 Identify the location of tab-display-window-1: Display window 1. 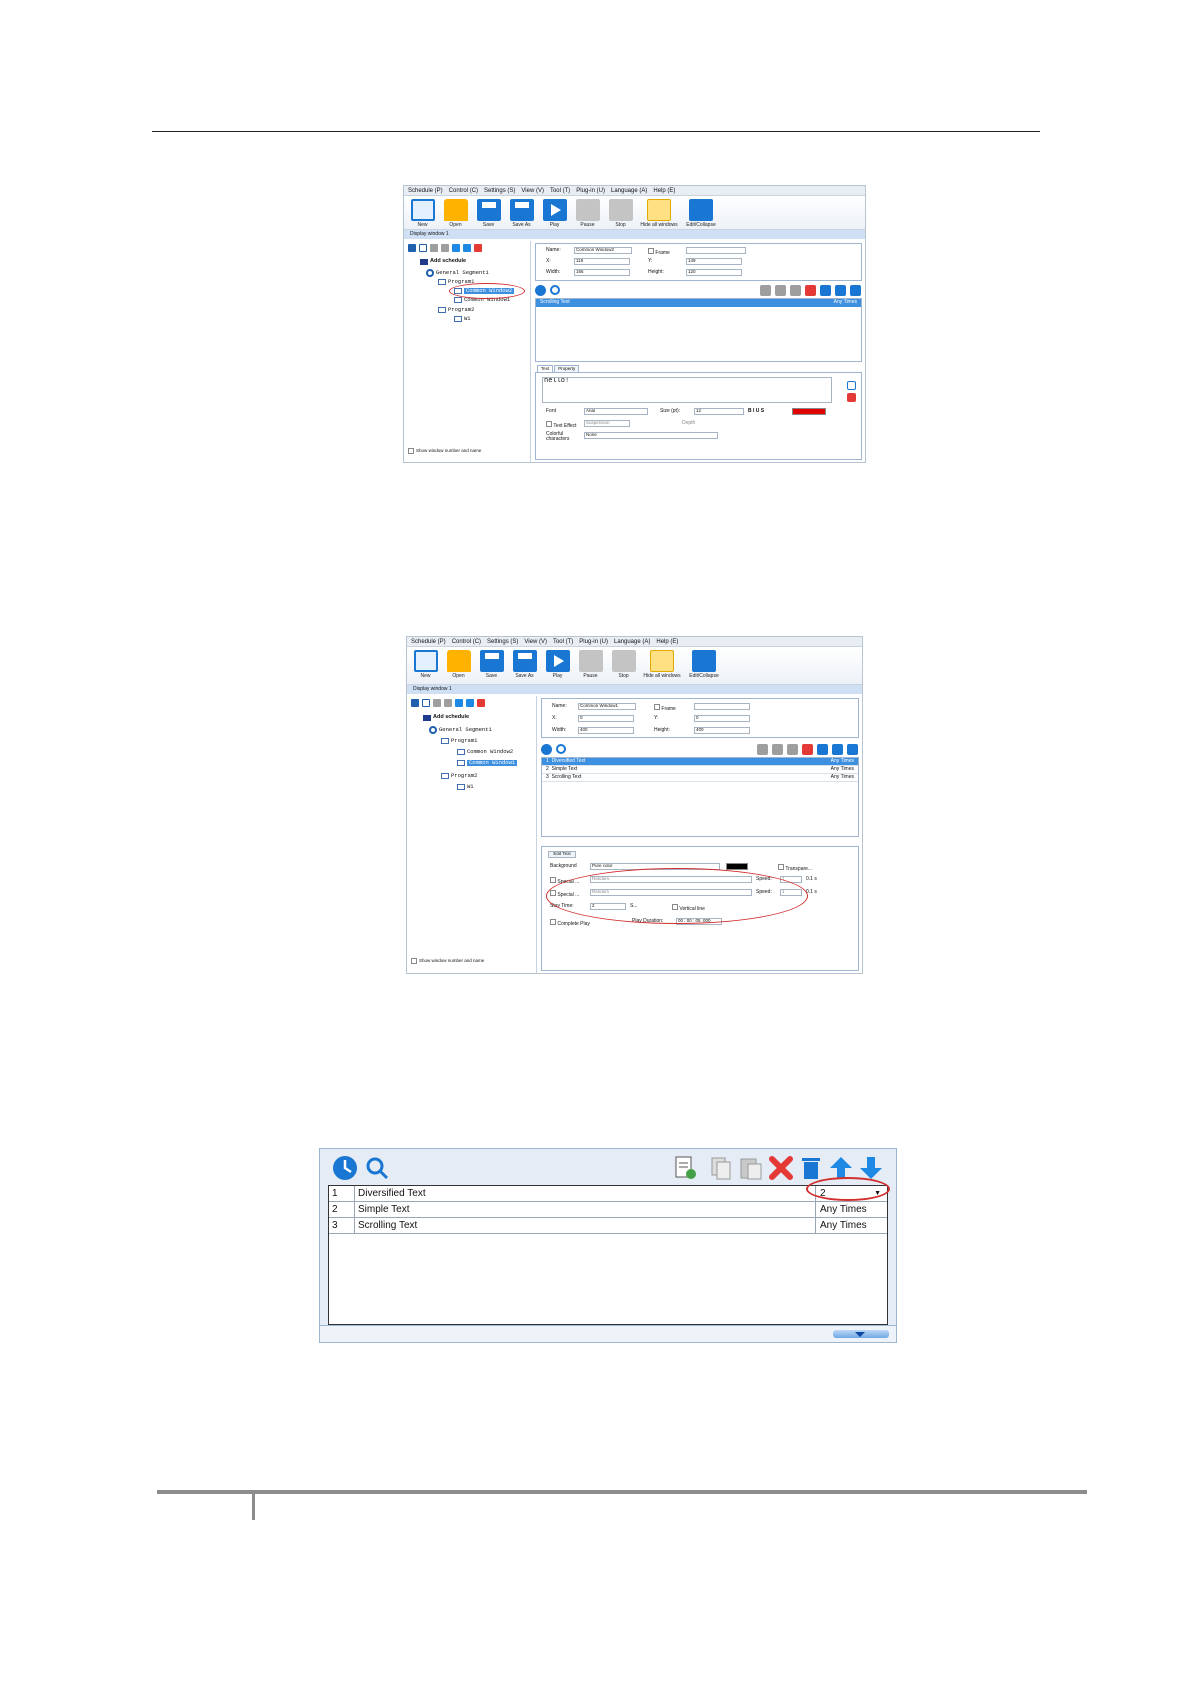
(634, 689).